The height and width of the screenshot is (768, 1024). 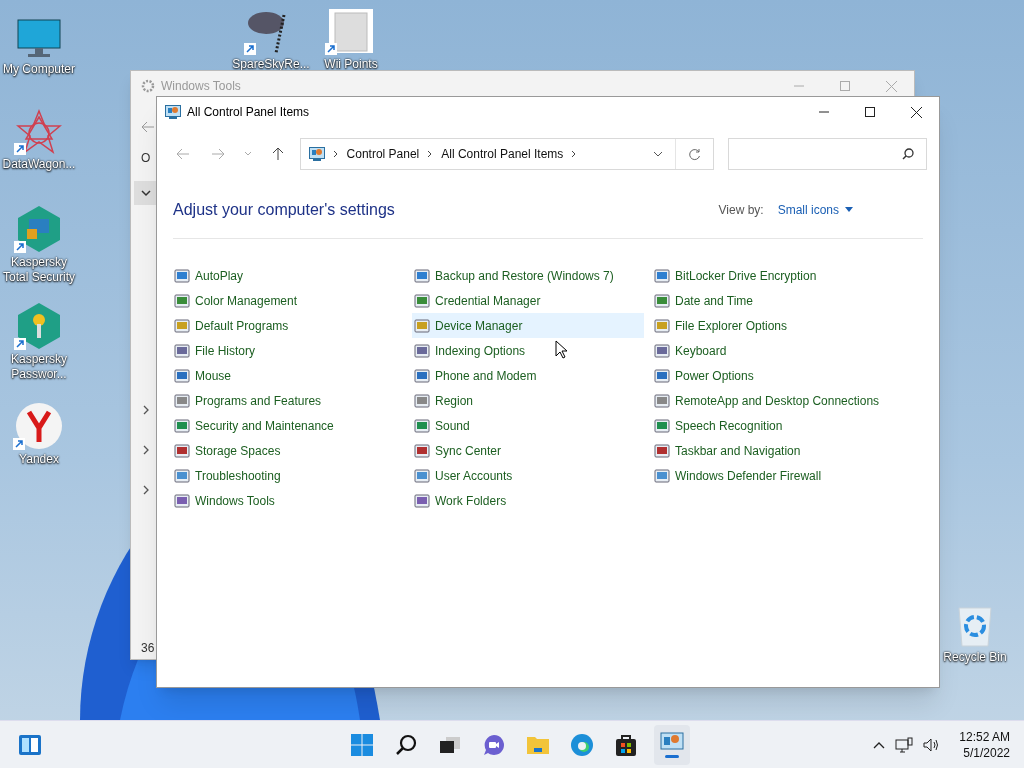 I want to click on control-panel-link: Indexing Options, so click(x=528, y=350).